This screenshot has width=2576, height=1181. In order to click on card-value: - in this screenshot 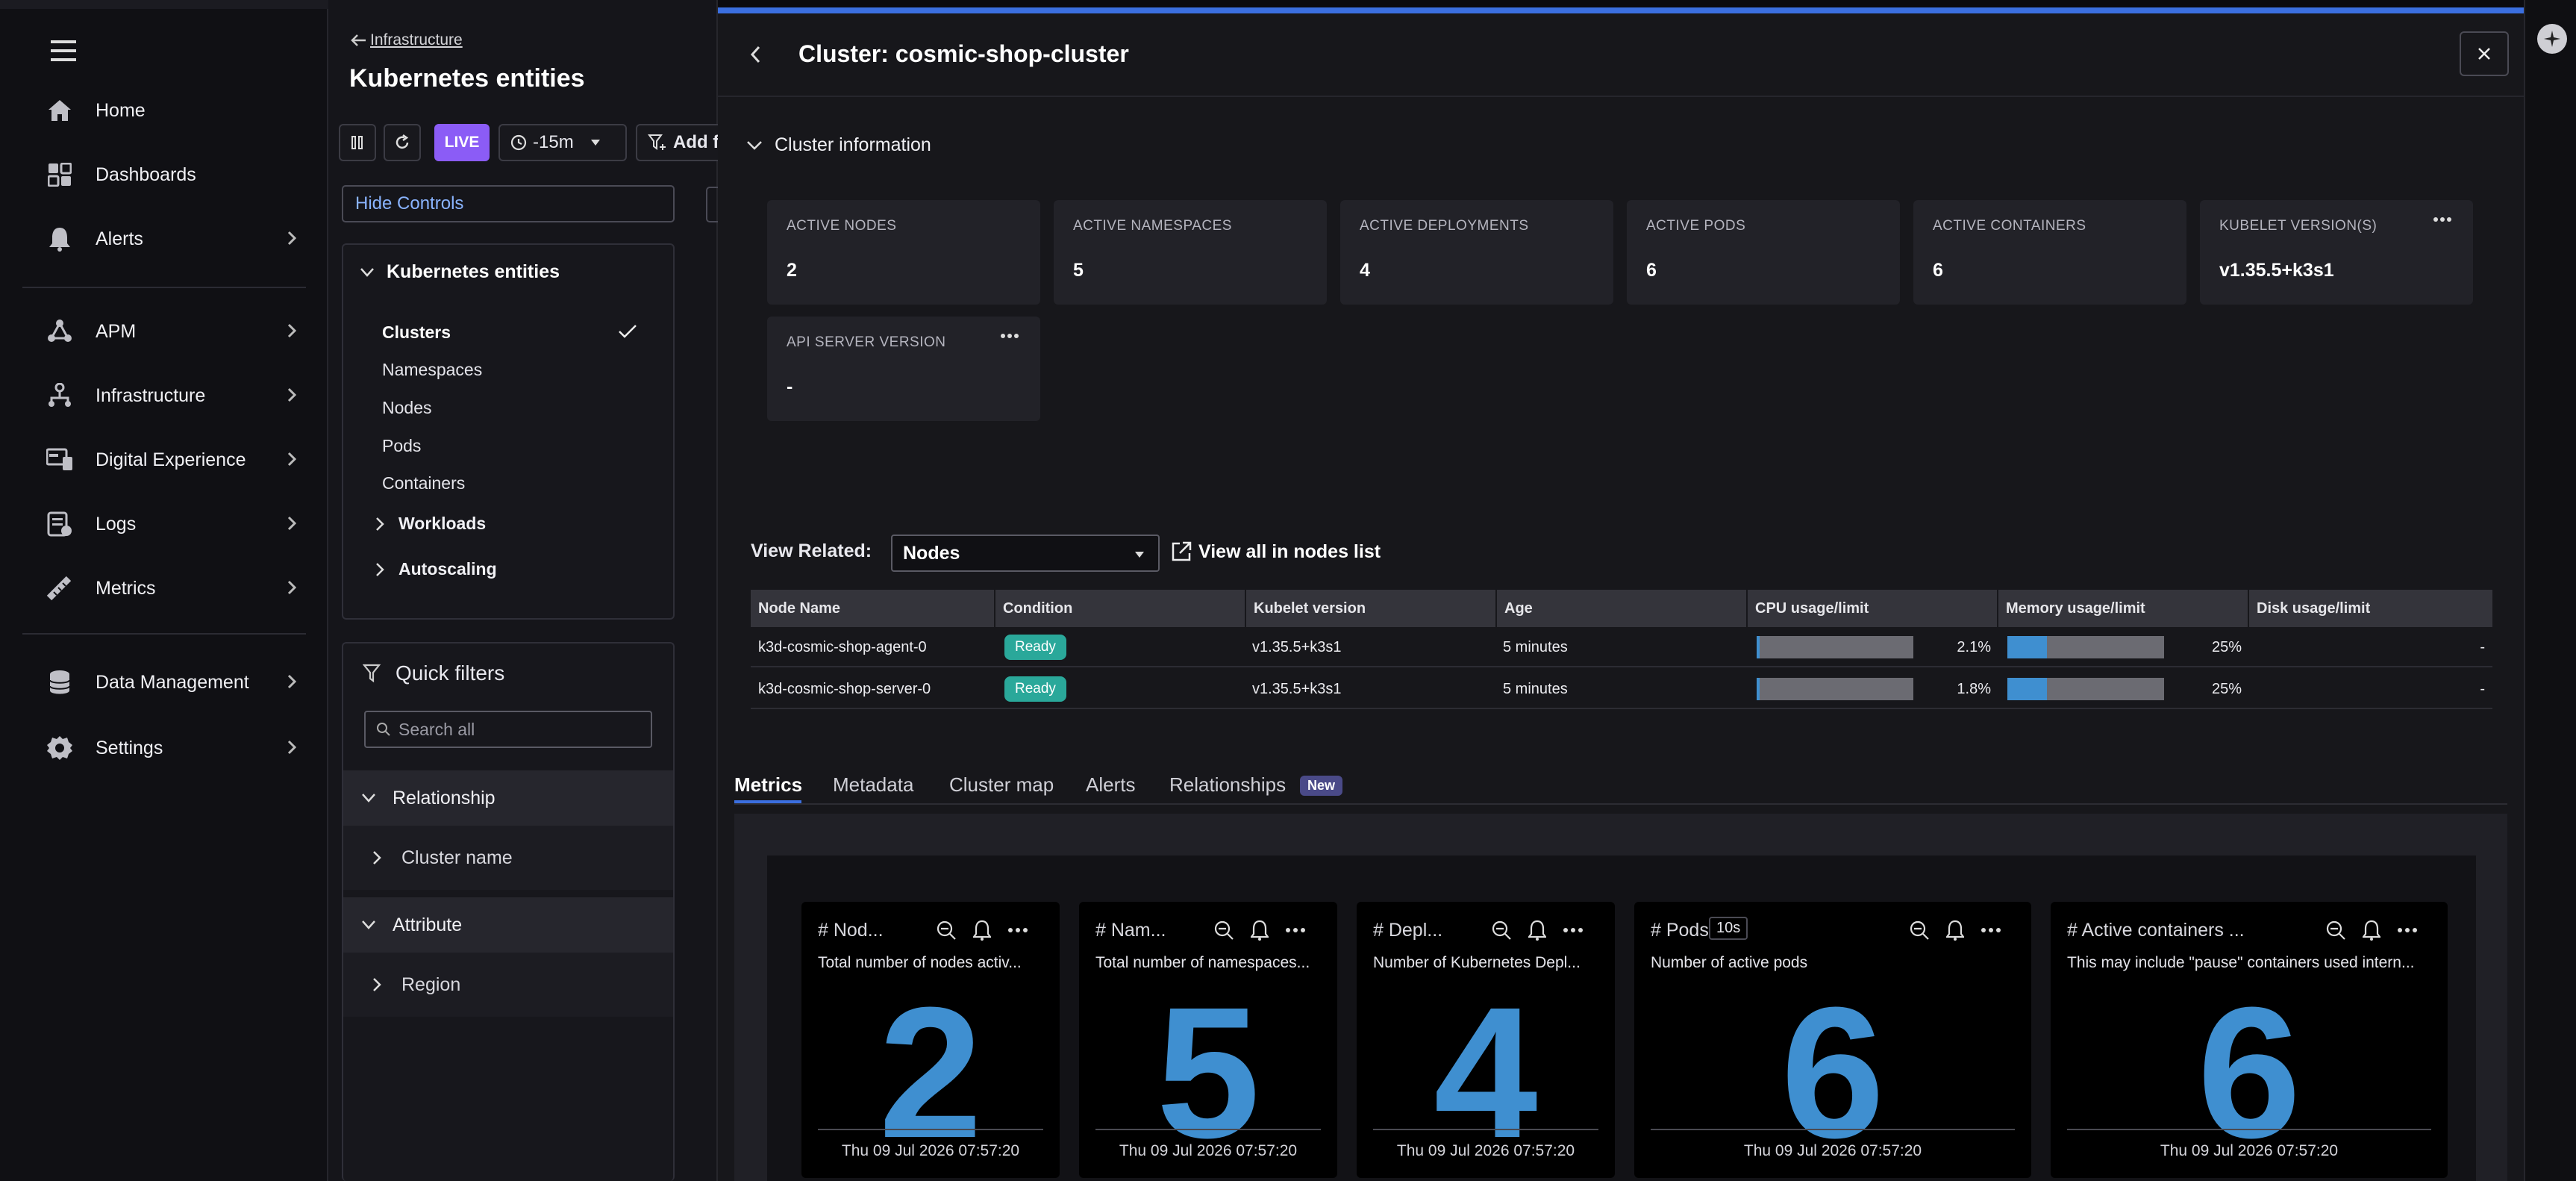, I will do `click(790, 386)`.